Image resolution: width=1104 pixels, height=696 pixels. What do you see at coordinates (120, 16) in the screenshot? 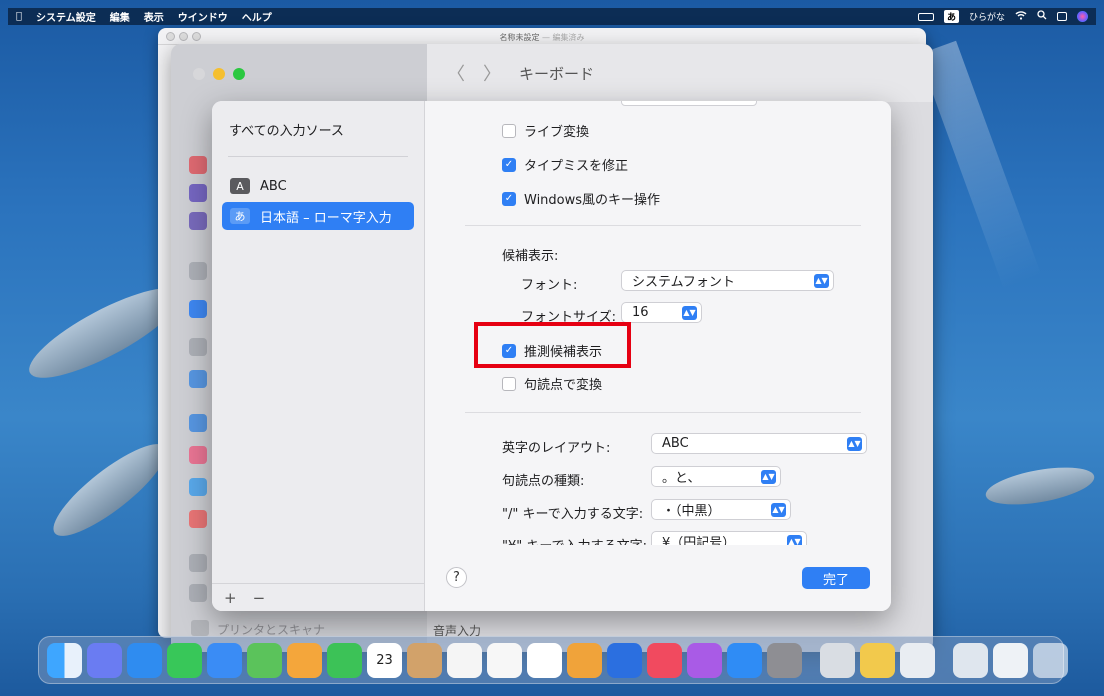
I see `menu-edit: 編集` at bounding box center [120, 16].